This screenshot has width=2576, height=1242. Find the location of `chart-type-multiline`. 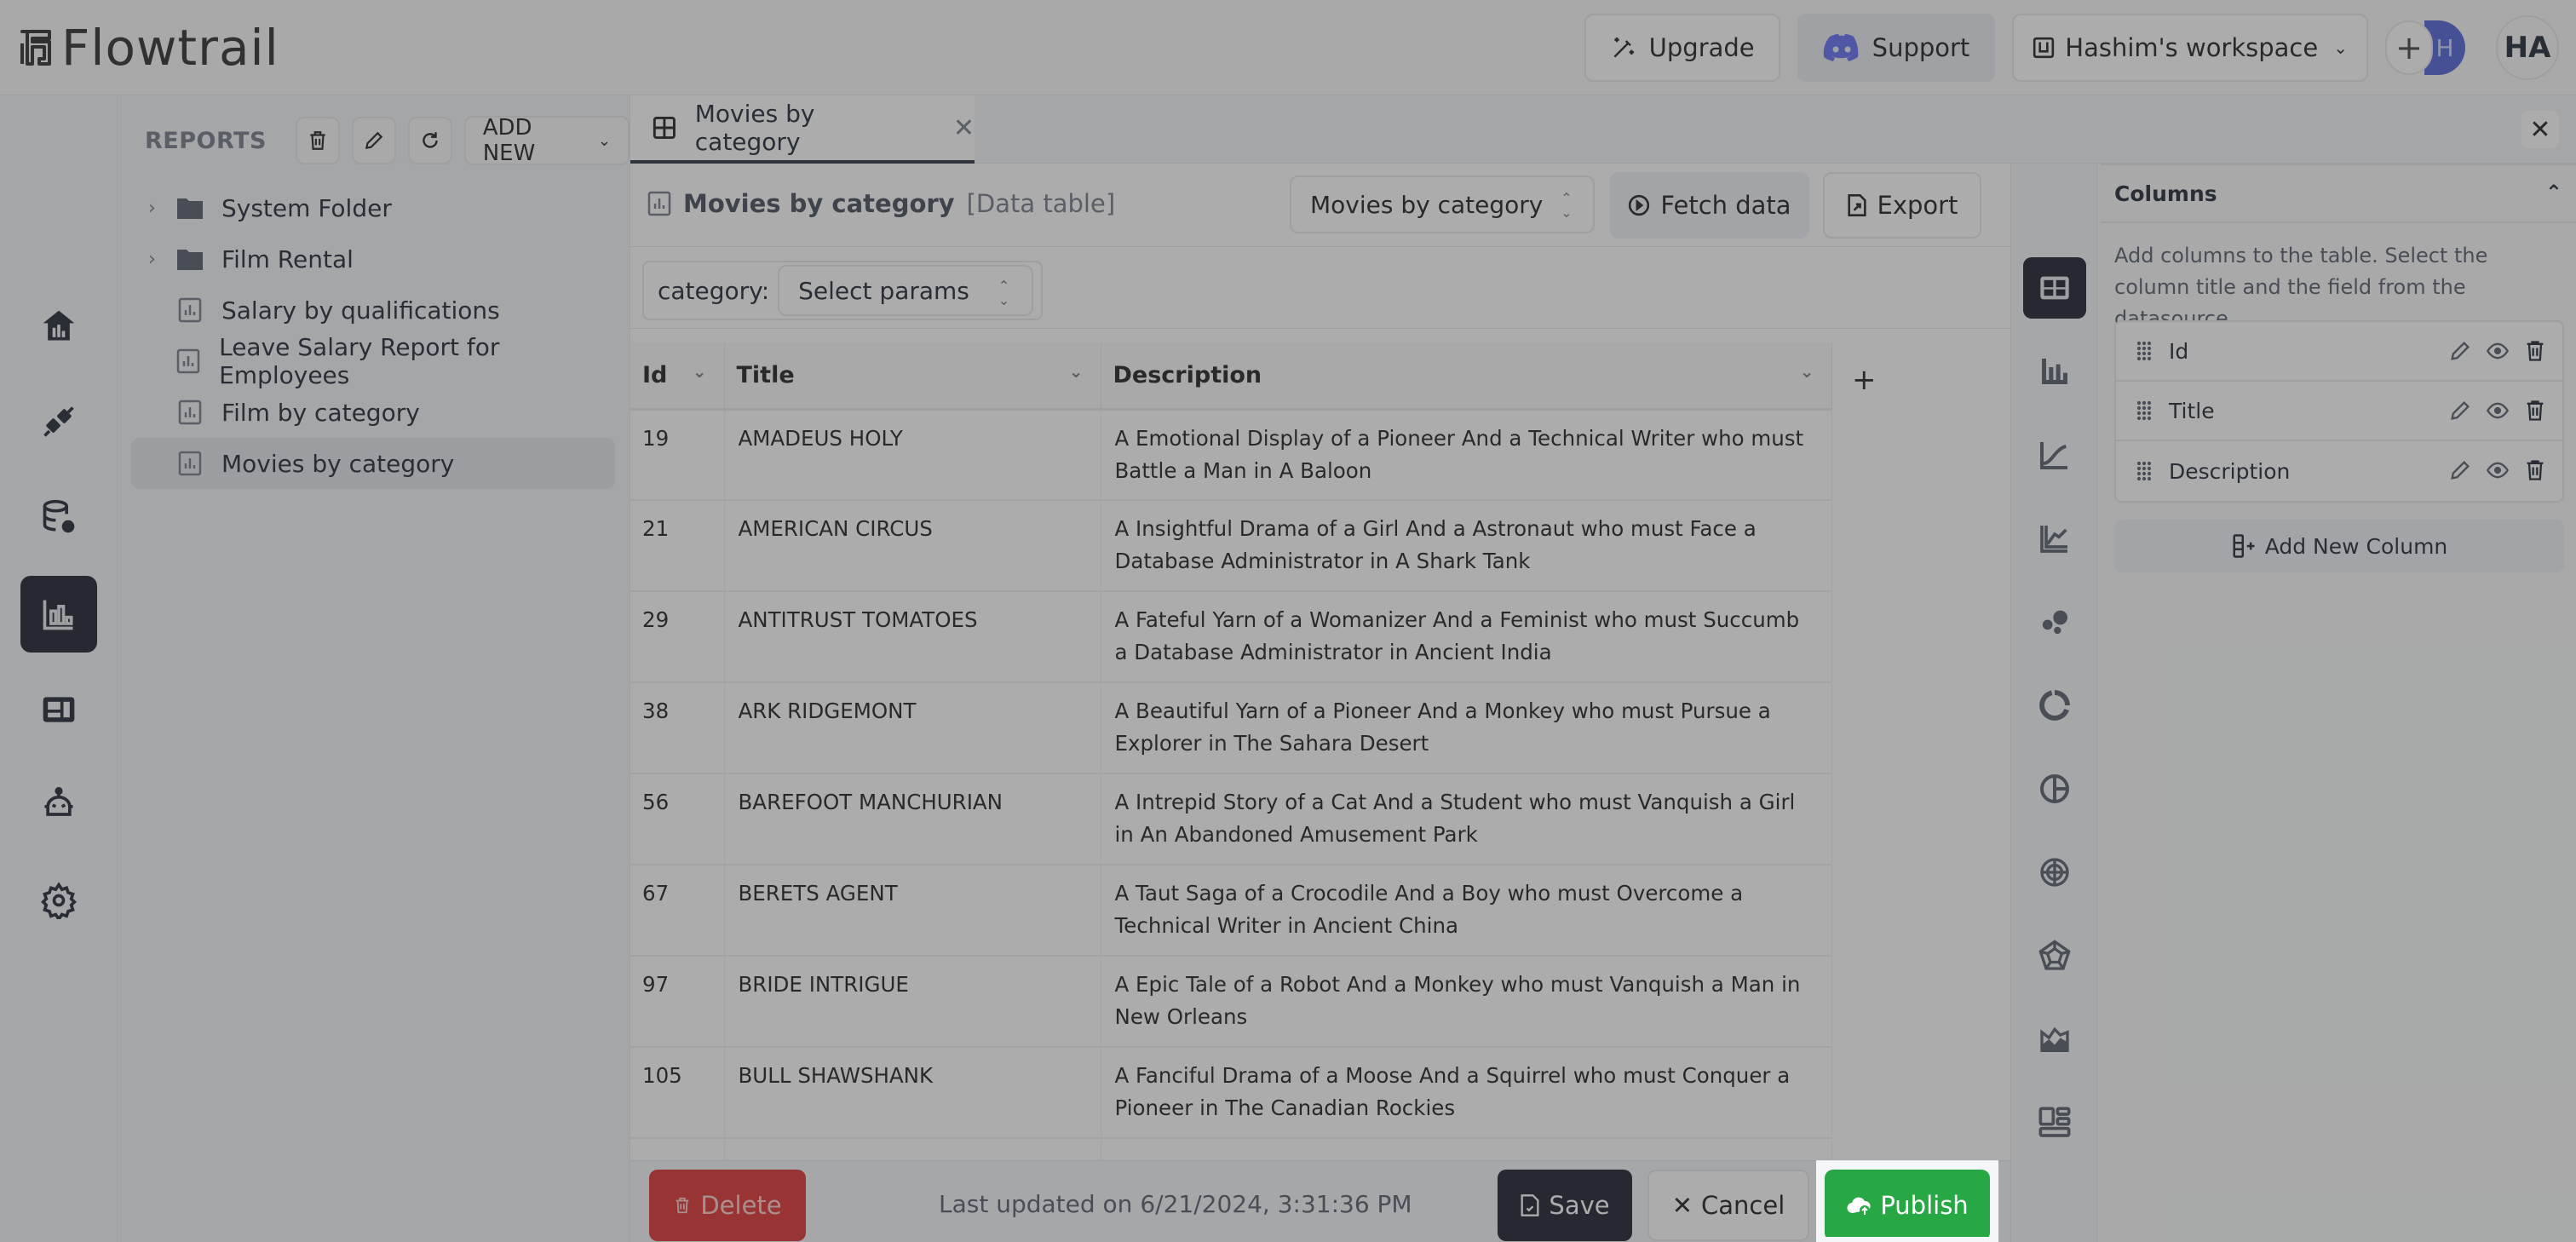

chart-type-multiline is located at coordinates (2054, 538).